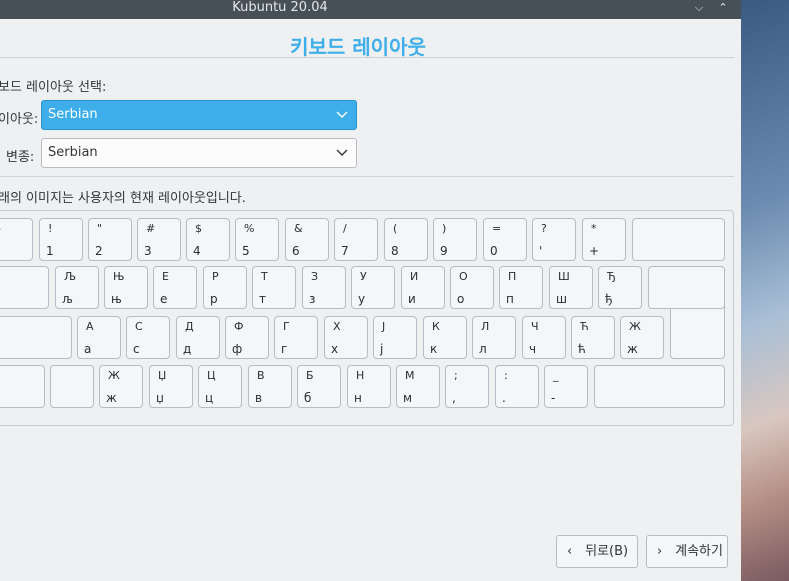  I want to click on key-shift-label: Л, so click(485, 326).